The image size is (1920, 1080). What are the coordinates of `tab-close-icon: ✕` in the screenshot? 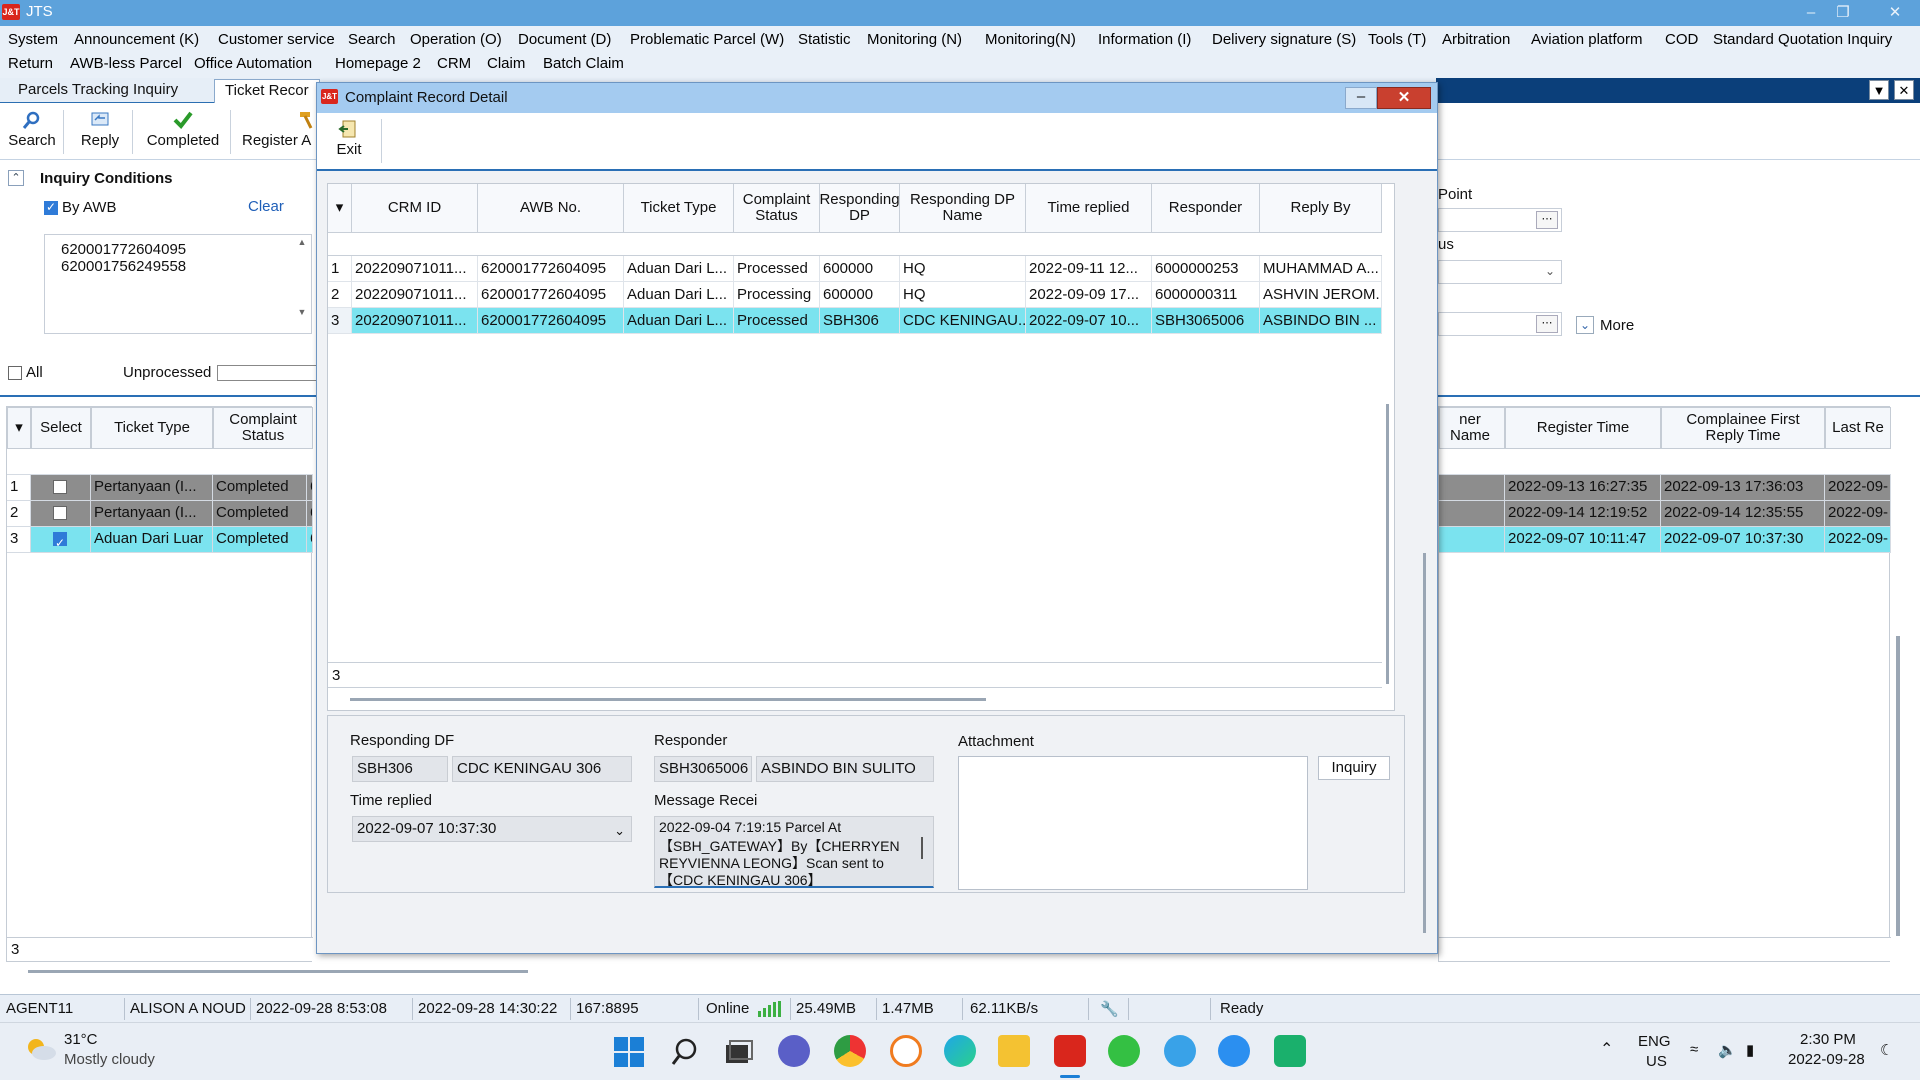 It's located at (1904, 90).